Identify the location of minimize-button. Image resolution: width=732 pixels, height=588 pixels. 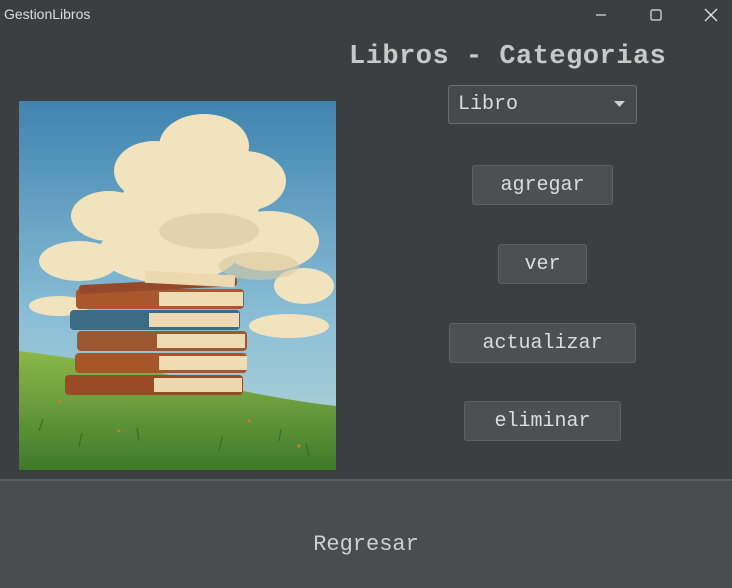
(601, 15).